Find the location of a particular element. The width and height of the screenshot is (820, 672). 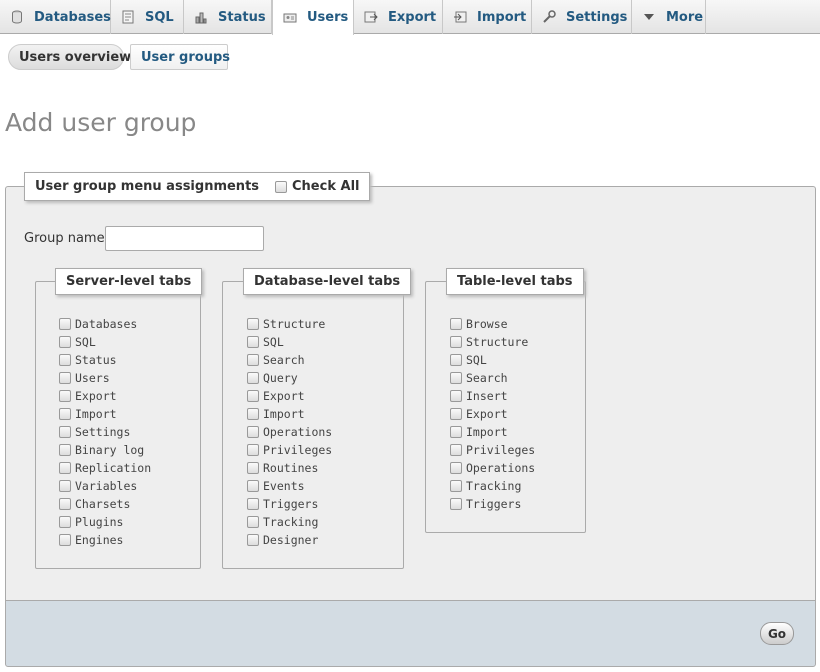

database-tab-option: Query is located at coordinates (289, 378).